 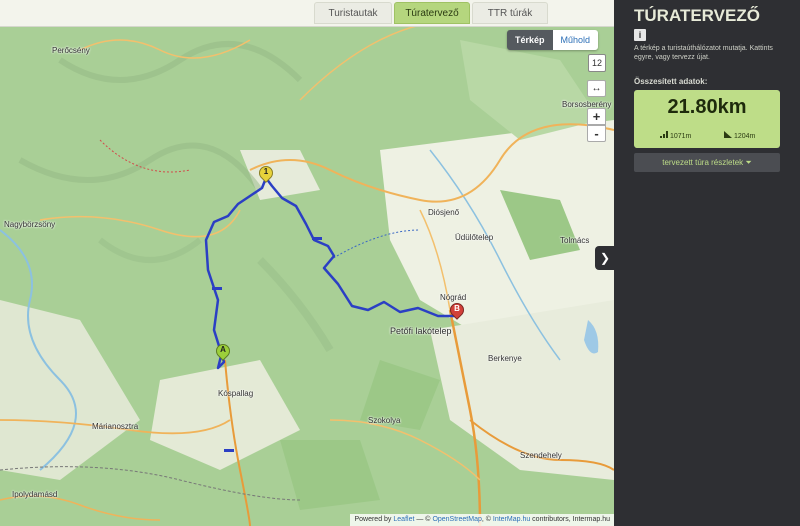 What do you see at coordinates (307, 13) in the screenshot?
I see `top-tab-bar: Turistautak Túratervező TTR túrák` at bounding box center [307, 13].